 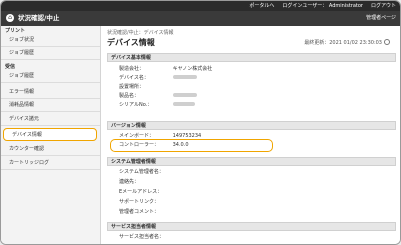 What do you see at coordinates (244, 202) in the screenshot?
I see `info-row: サポートリンク：` at bounding box center [244, 202].